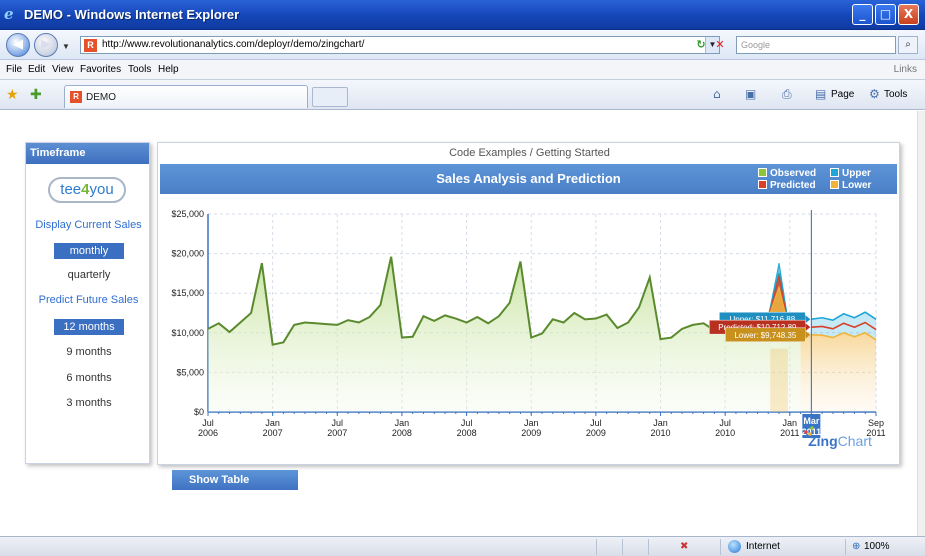 Image resolution: width=925 pixels, height=556 pixels. I want to click on predict-future-sales-link: Predict Future Sales, so click(88, 300).